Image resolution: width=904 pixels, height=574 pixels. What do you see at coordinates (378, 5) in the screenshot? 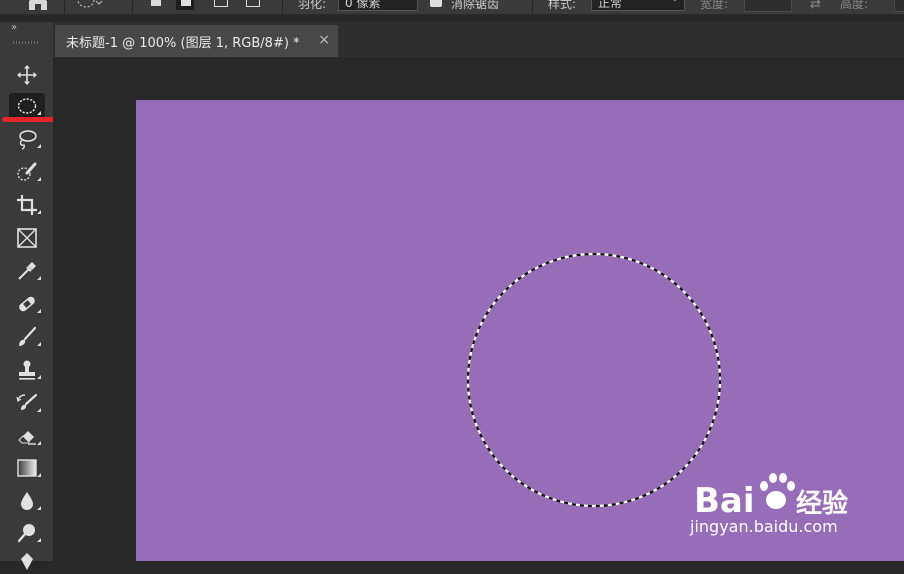
I see `feather-input: 0 像素` at bounding box center [378, 5].